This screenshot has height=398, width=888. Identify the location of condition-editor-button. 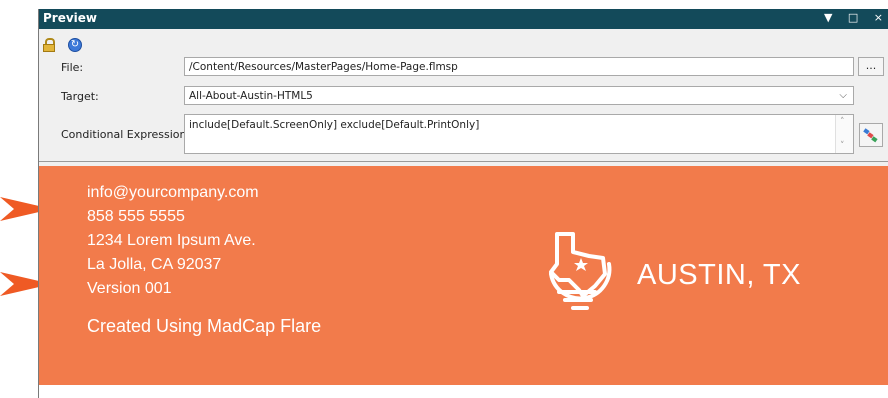
(871, 135).